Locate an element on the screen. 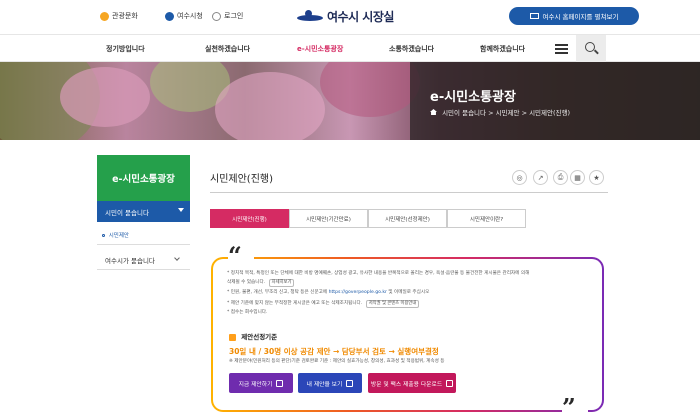 This screenshot has height=413, width=700. download-icon is located at coordinates (450, 383).